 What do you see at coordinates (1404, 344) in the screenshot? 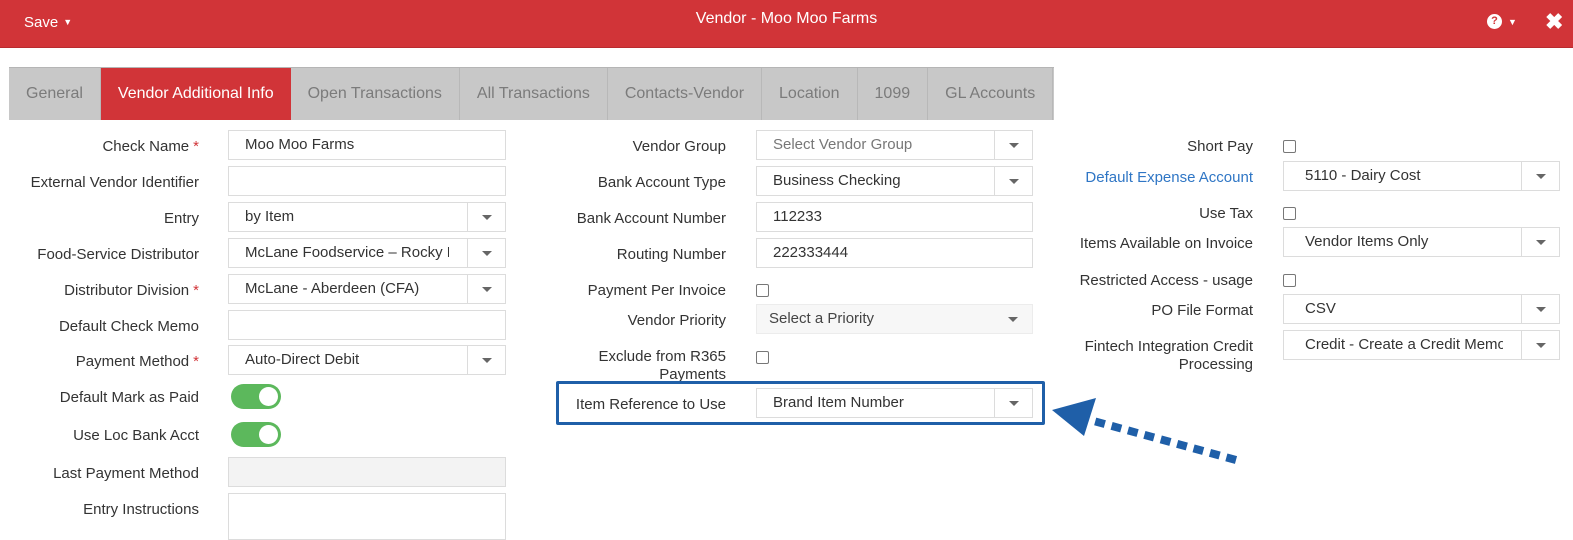
I see `fintech-integration-value: Credit - Create a Credit Memo` at bounding box center [1404, 344].